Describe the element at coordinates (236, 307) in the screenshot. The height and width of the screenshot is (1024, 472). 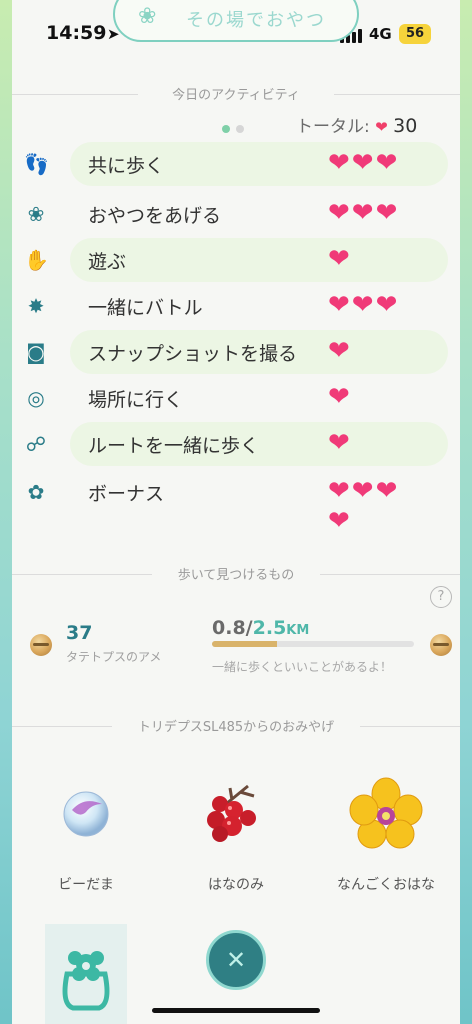
I see `activity-row: ✸ 一緒にバトル ❤❤❤` at that location.